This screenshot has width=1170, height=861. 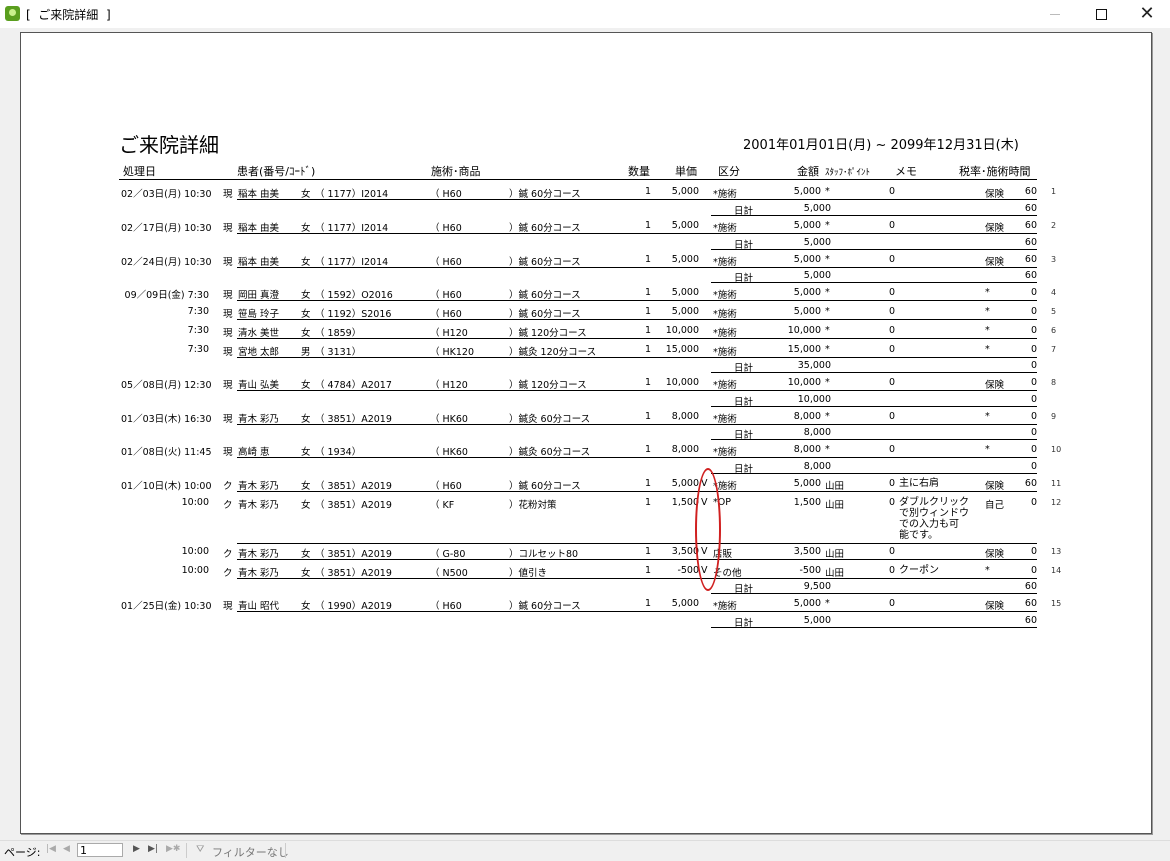 What do you see at coordinates (100, 850) in the screenshot?
I see `page-number-input` at bounding box center [100, 850].